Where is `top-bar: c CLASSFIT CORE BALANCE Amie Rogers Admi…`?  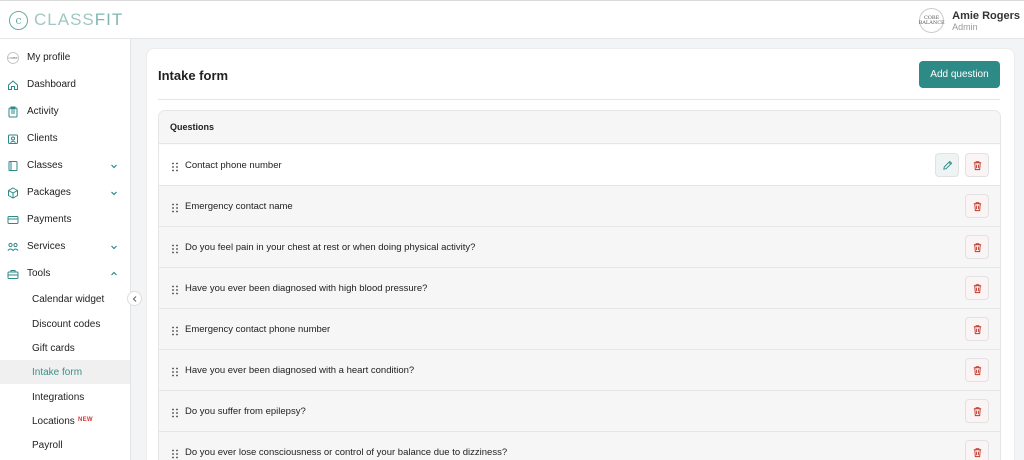 top-bar: c CLASSFIT CORE BALANCE Amie Rogers Admi… is located at coordinates (512, 19).